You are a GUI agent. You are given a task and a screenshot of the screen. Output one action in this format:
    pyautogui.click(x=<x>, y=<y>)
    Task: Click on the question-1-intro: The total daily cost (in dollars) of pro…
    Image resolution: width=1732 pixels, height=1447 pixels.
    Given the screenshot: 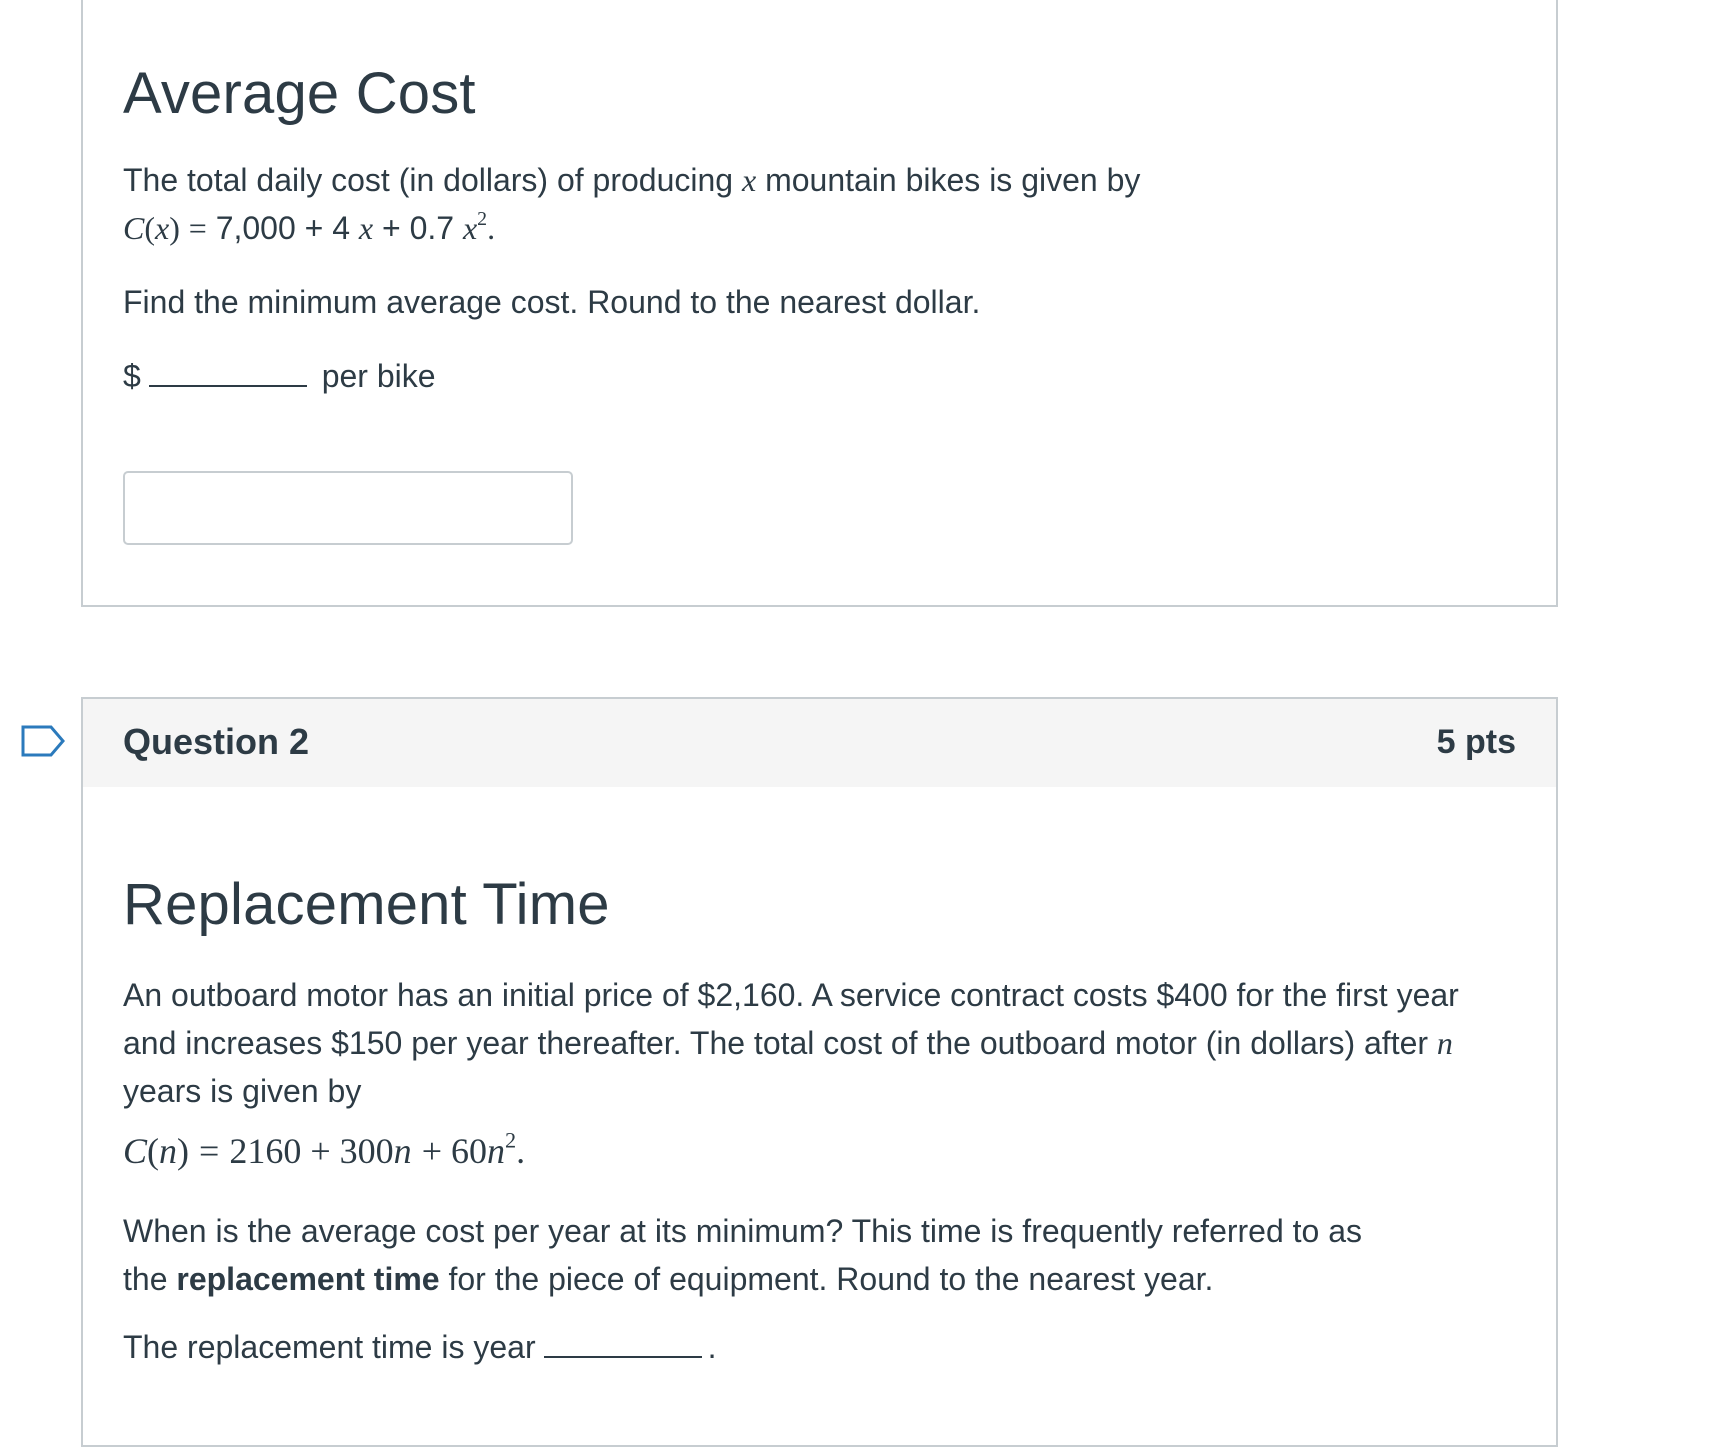 What is the action you would take?
    pyautogui.click(x=819, y=204)
    